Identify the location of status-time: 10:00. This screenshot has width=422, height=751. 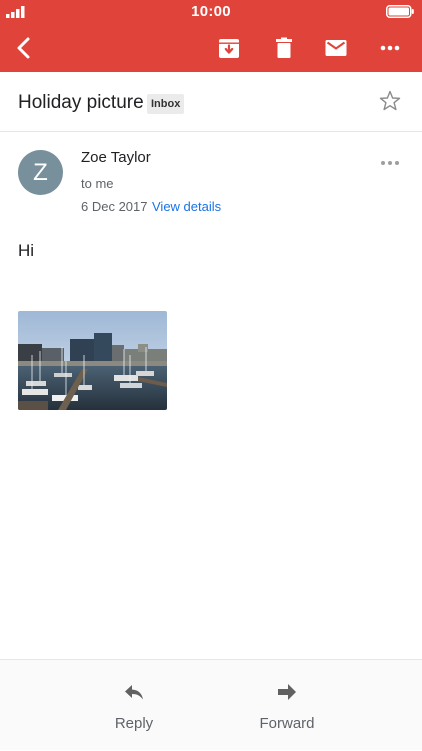
(211, 11).